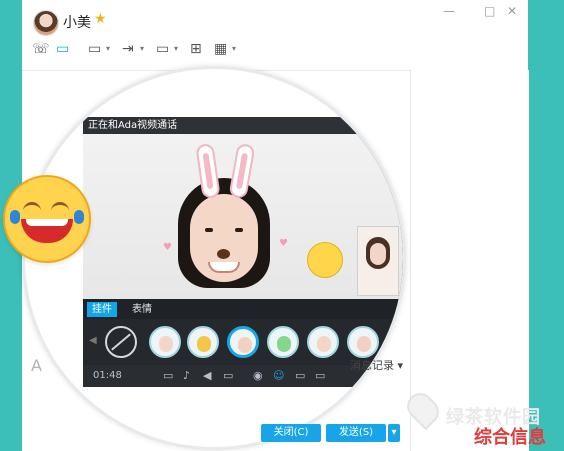 This screenshot has width=564, height=451. I want to click on video-call-icon: ▭, so click(63, 49).